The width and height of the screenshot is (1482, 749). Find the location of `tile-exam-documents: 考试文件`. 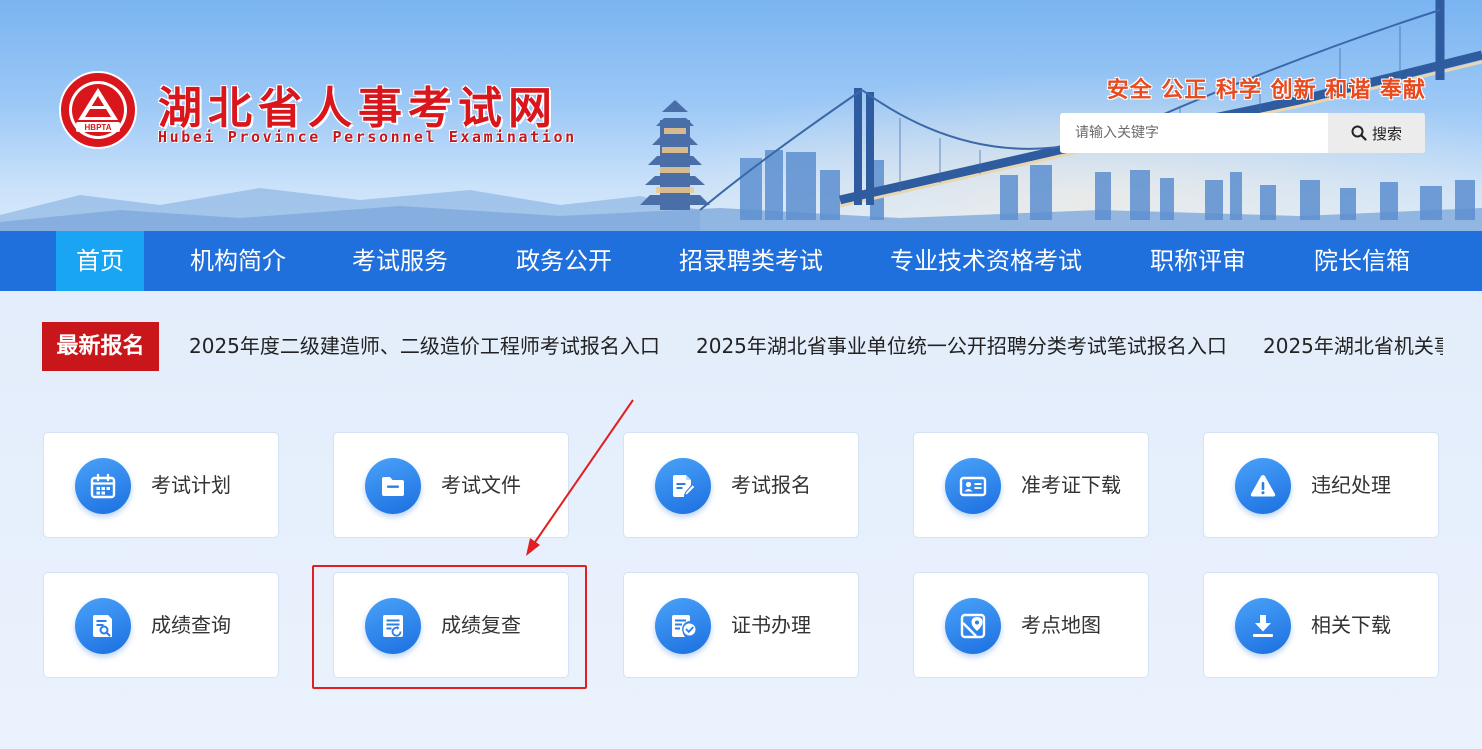

tile-exam-documents: 考试文件 is located at coordinates (451, 485).